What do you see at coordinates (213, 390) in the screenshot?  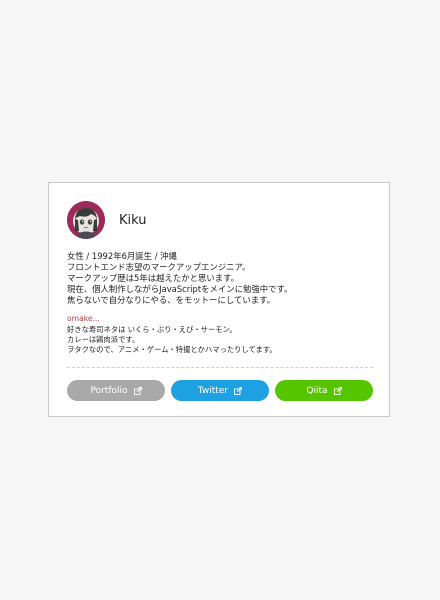 I see `twitter-button-label: Twitter` at bounding box center [213, 390].